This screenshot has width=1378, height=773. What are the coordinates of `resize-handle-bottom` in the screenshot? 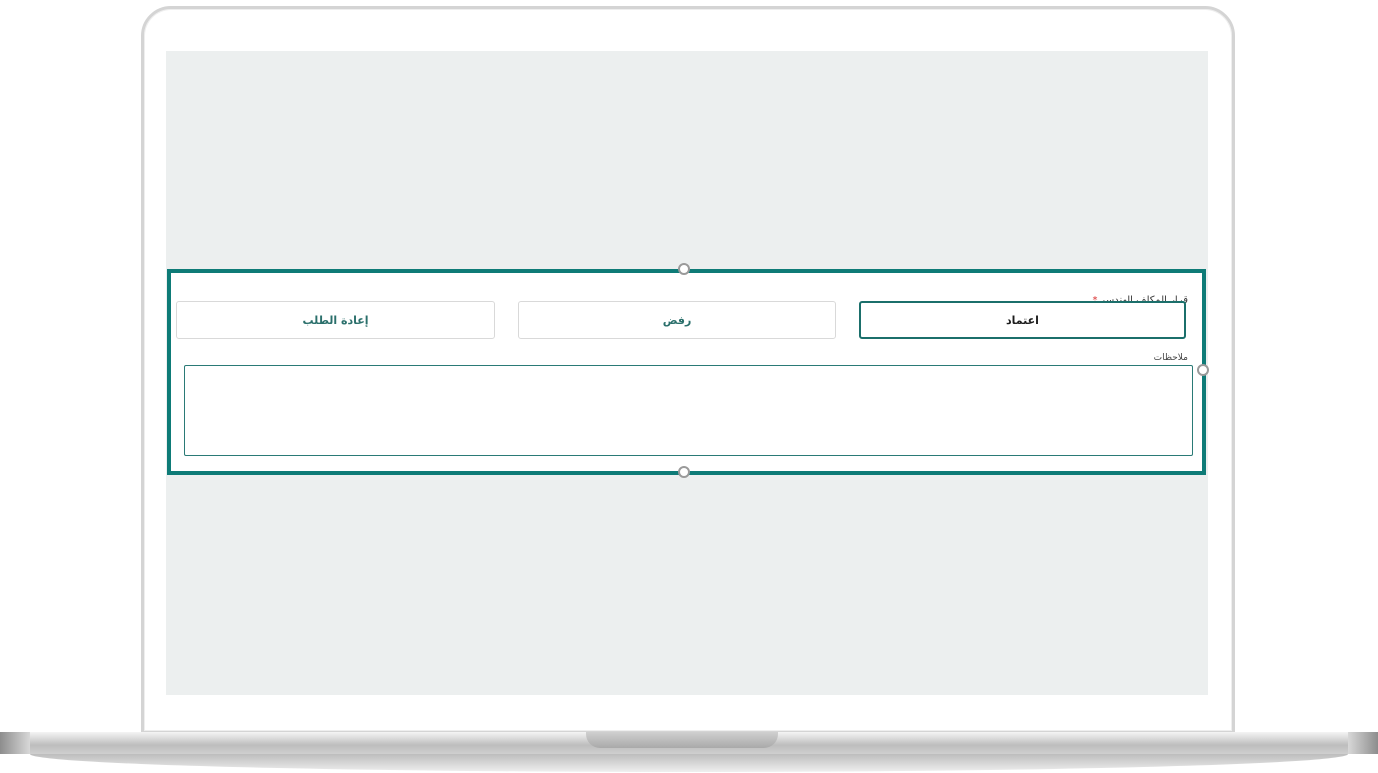 It's located at (684, 472).